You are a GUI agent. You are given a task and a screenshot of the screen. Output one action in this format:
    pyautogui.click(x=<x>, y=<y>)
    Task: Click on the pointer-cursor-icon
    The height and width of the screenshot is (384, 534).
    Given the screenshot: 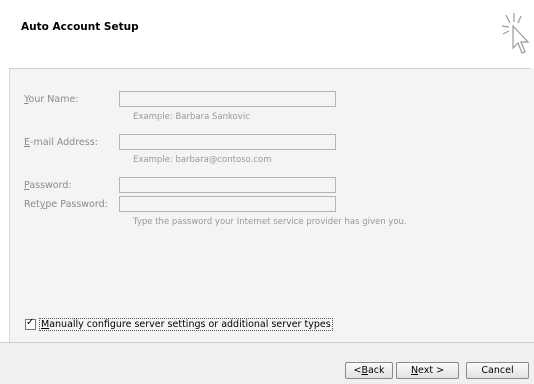 What is the action you would take?
    pyautogui.click(x=515, y=33)
    